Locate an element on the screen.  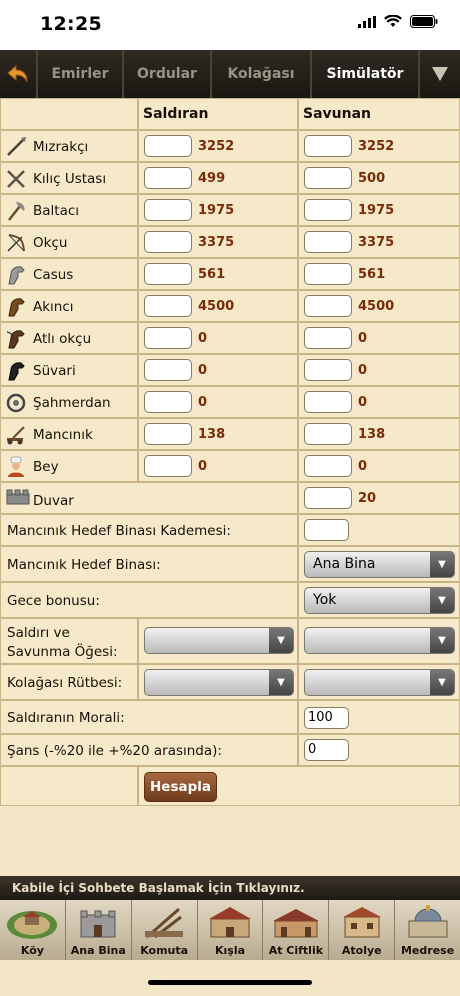
unit-row-mizrakci: Mızrakçı 3252 3252 is located at coordinates (230, 146).